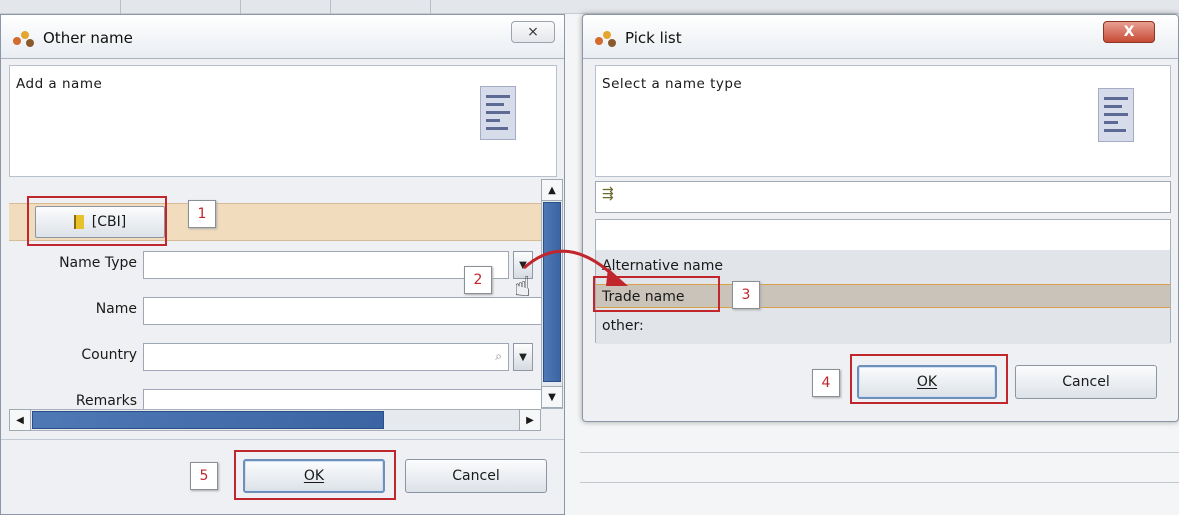  What do you see at coordinates (672, 84) in the screenshot?
I see `header-text: Select a name type` at bounding box center [672, 84].